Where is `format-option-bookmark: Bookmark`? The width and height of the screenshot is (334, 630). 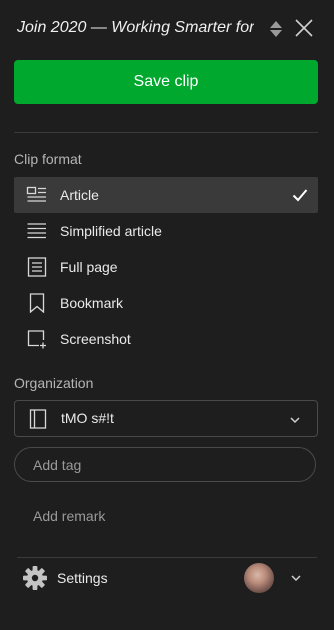 format-option-bookmark: Bookmark is located at coordinates (166, 303).